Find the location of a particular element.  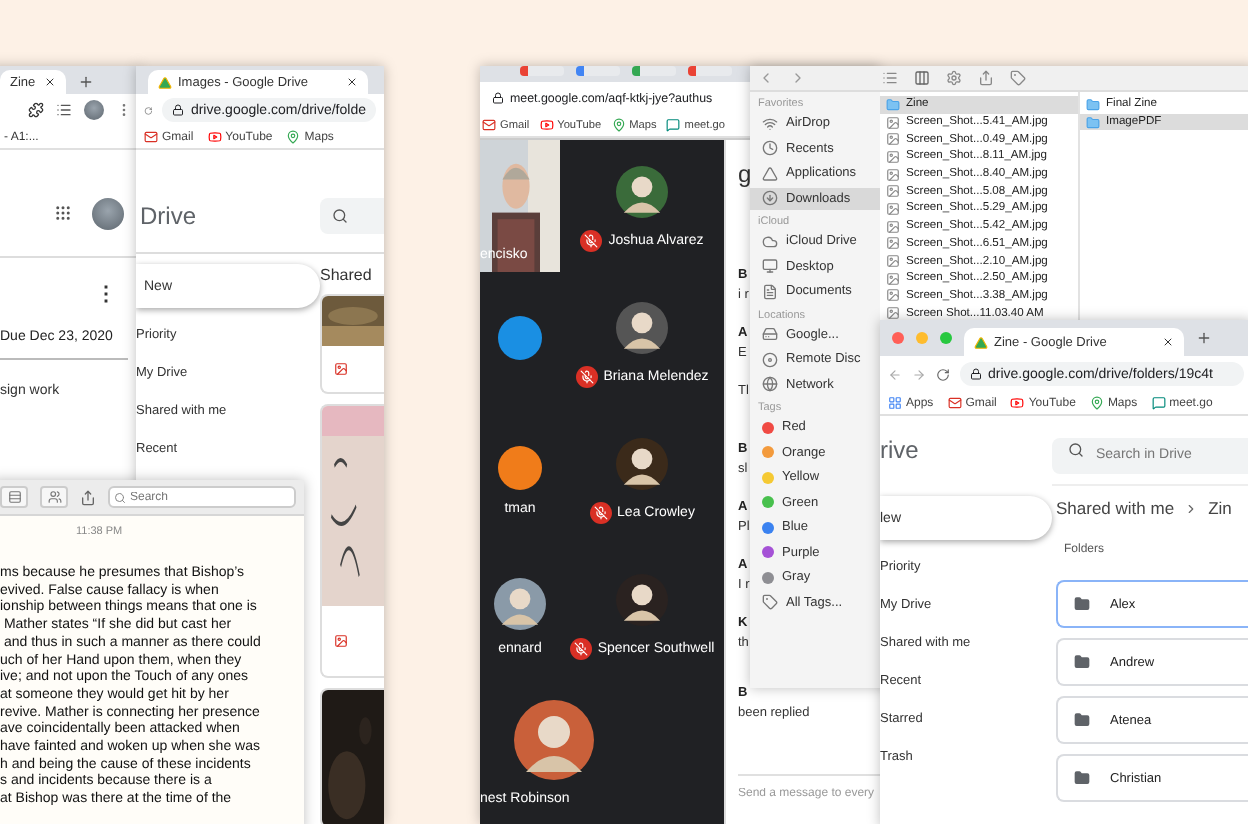

disc-icon is located at coordinates (770, 359).